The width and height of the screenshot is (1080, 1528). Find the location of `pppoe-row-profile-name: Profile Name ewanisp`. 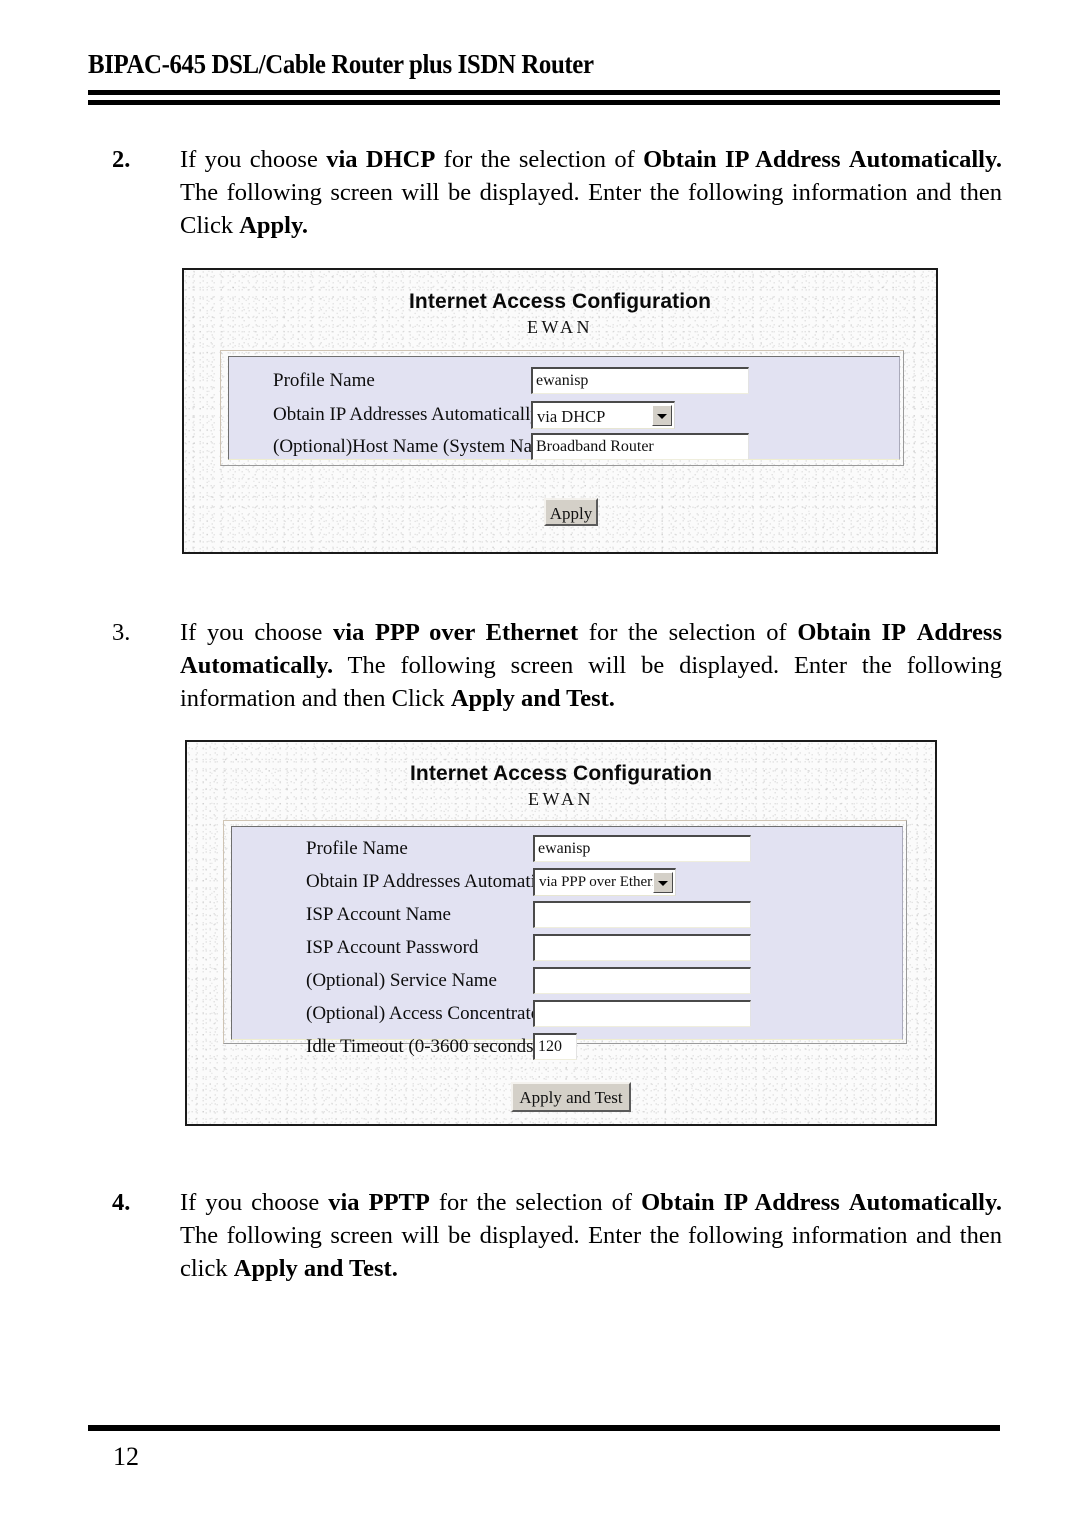

pppoe-row-profile-name: Profile Name ewanisp is located at coordinates (567, 850).